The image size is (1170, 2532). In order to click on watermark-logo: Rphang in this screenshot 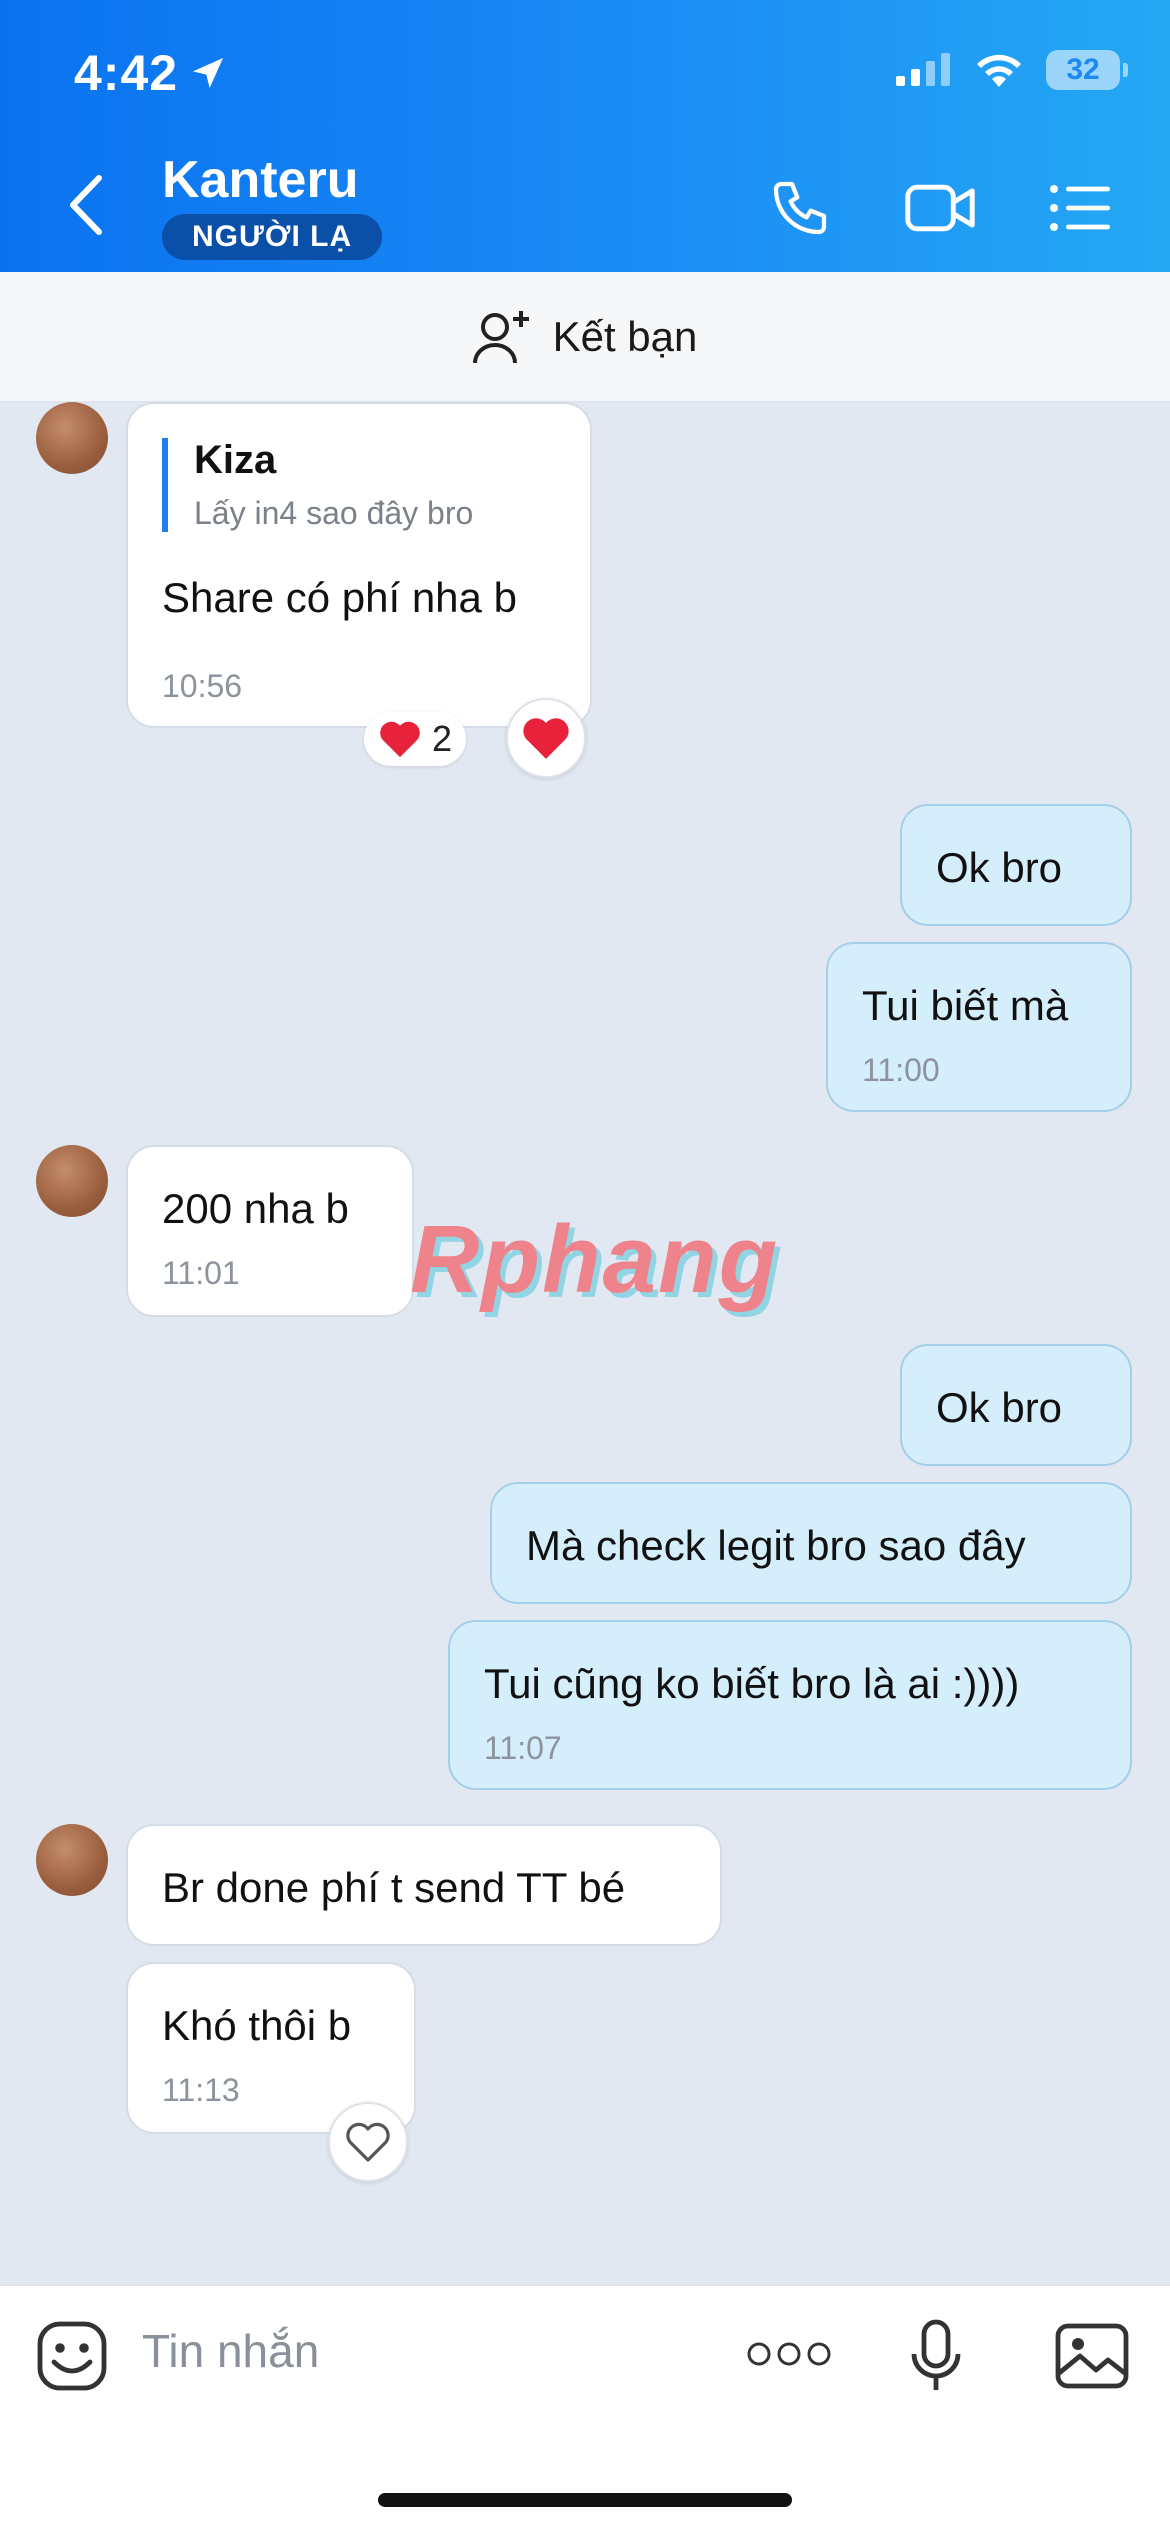, I will do `click(595, 1259)`.